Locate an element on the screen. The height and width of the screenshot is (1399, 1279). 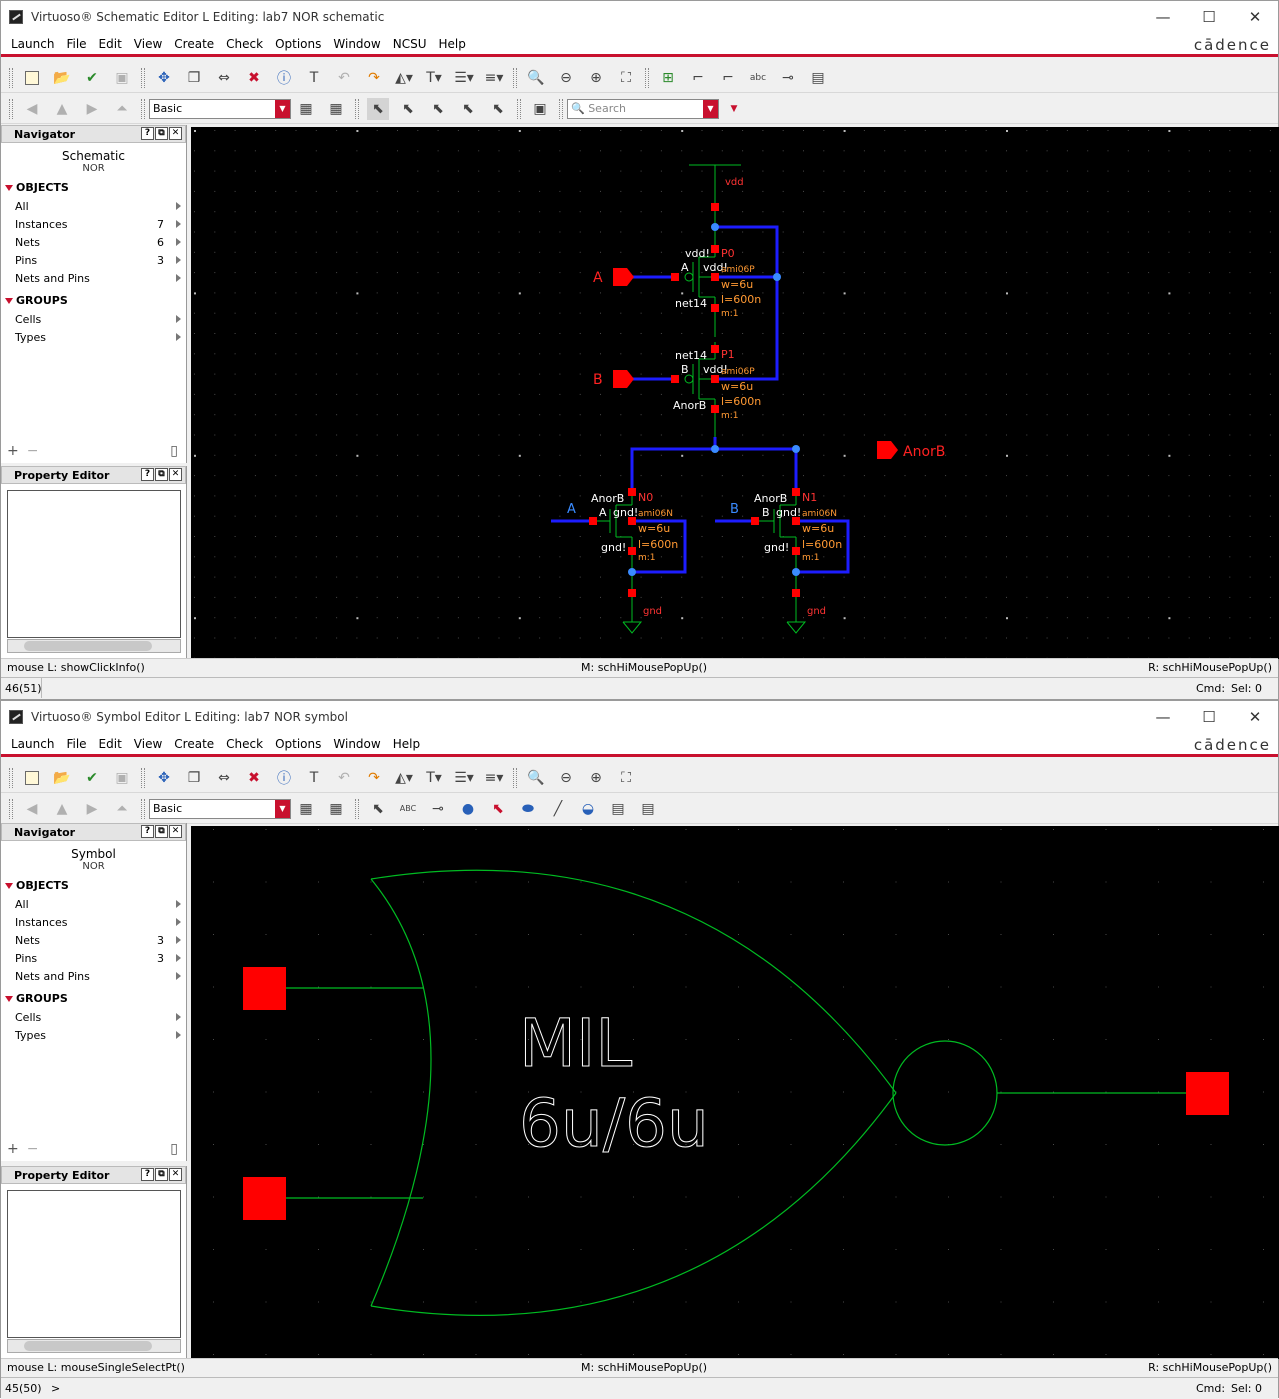
menu-check: Check is located at coordinates (244, 44).